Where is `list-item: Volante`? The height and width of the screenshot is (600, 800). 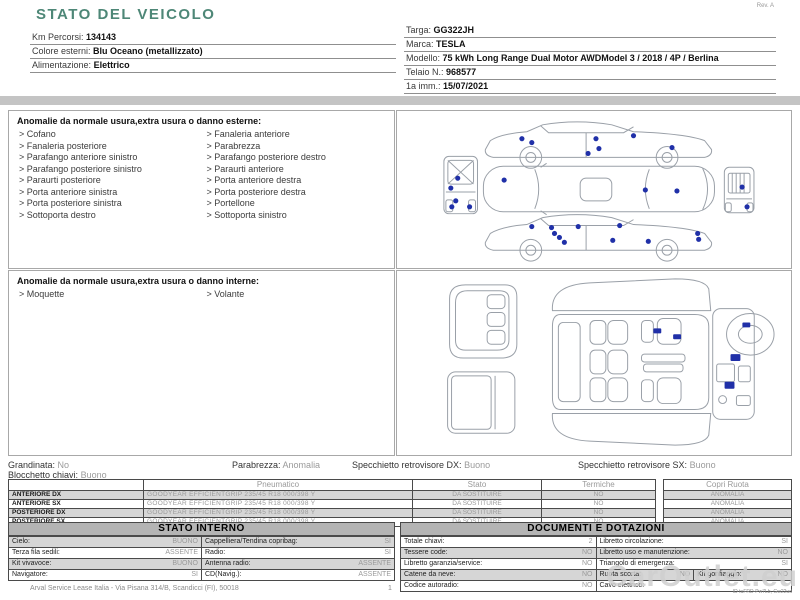
list-item: Volante is located at coordinates (301, 295).